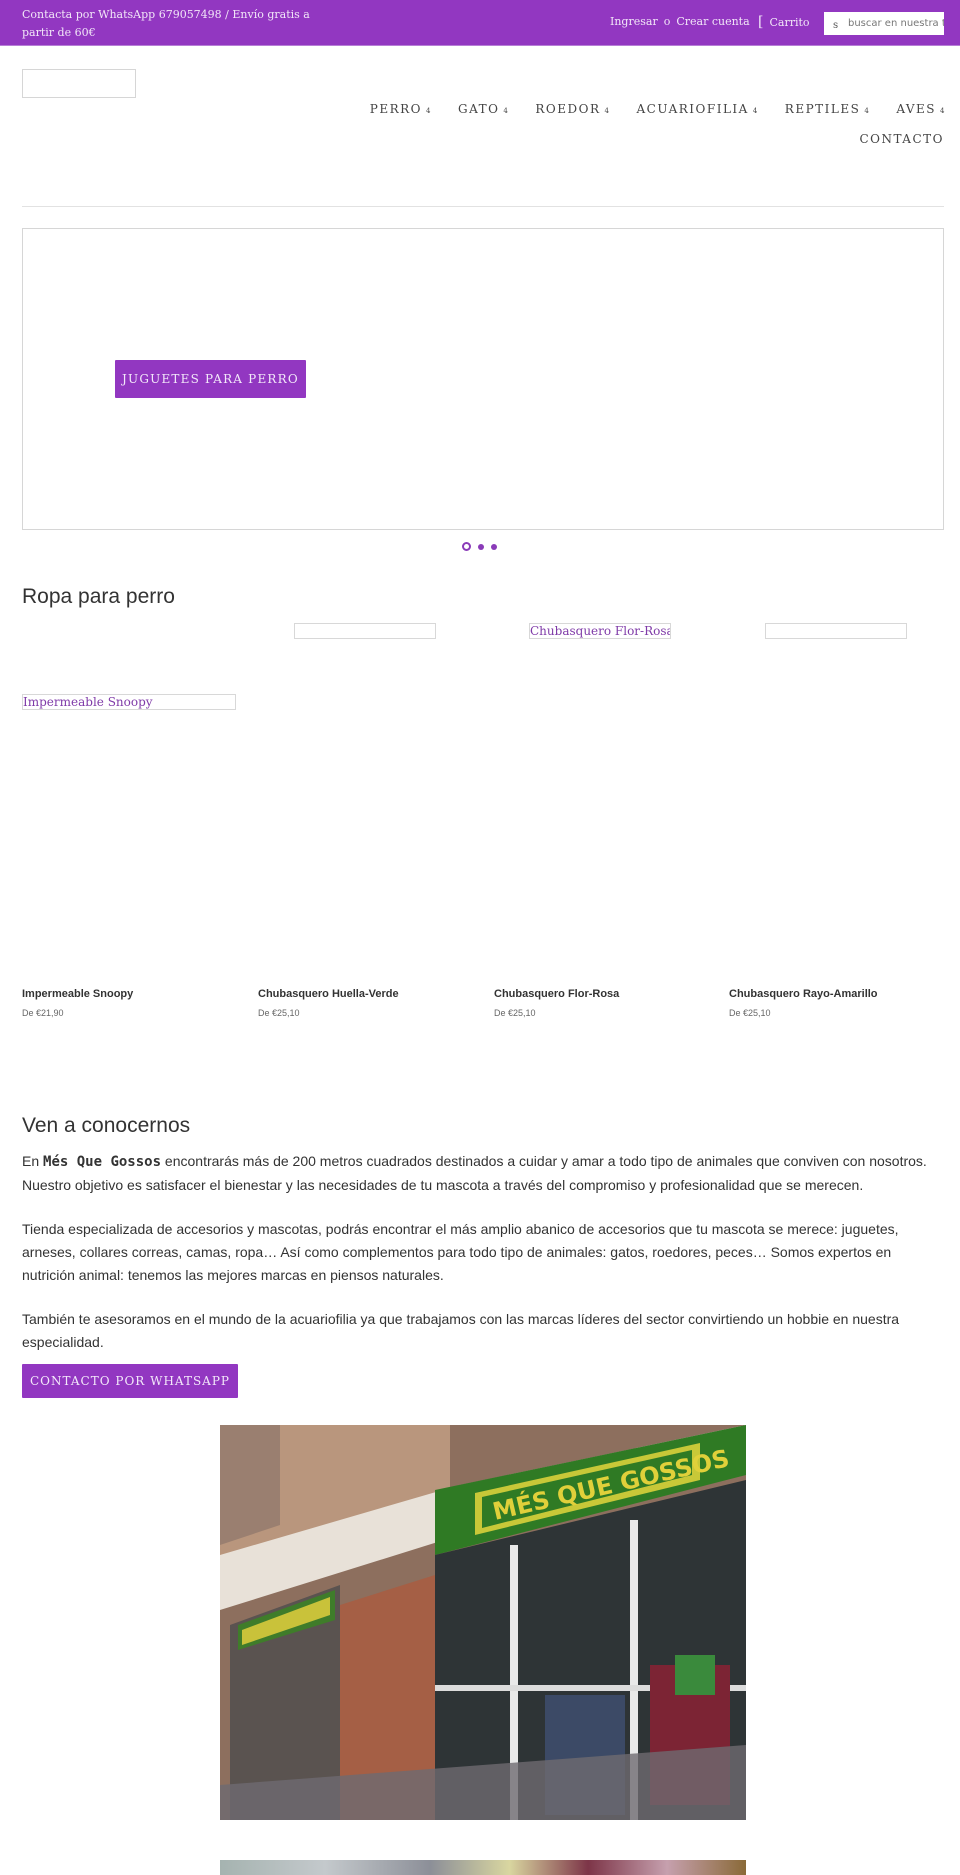  Describe the element at coordinates (43, 1013) in the screenshot. I see `product-price: De €21,90` at that location.